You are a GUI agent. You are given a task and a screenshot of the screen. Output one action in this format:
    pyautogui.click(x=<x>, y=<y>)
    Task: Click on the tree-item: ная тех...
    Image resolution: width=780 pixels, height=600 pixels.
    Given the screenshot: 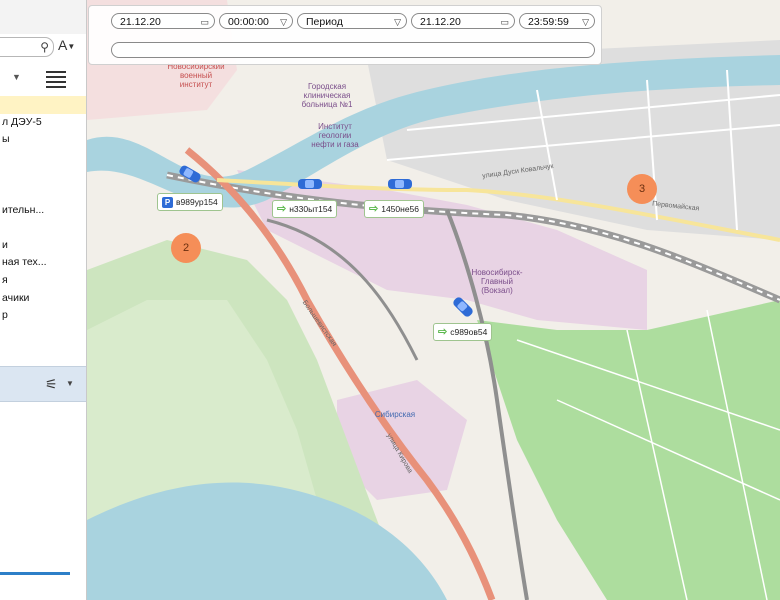 What is the action you would take?
    pyautogui.click(x=43, y=263)
    